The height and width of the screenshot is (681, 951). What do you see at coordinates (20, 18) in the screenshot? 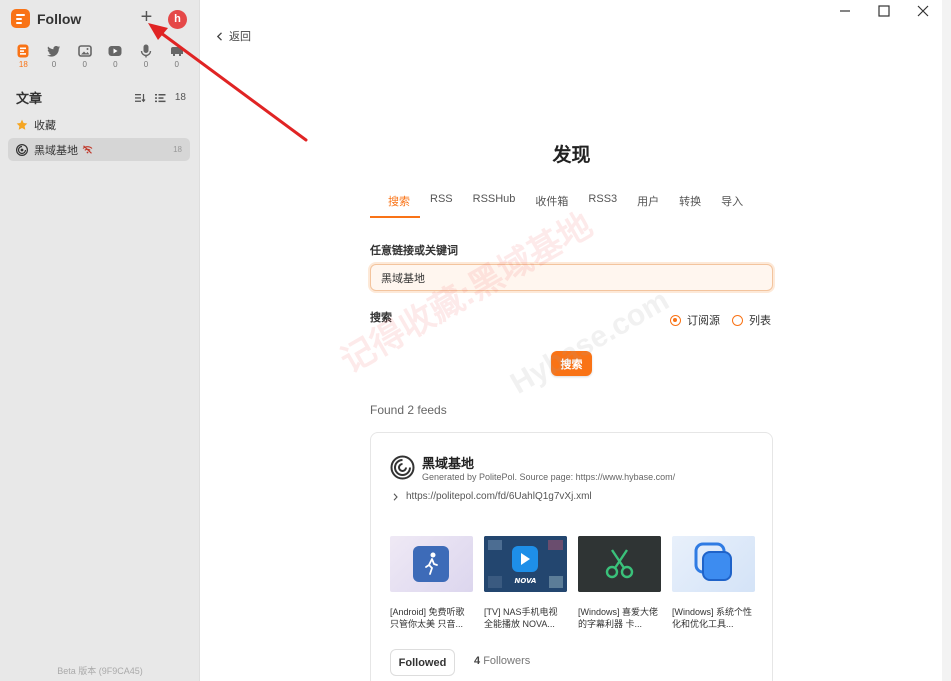
I see `follow-logo-icon` at bounding box center [20, 18].